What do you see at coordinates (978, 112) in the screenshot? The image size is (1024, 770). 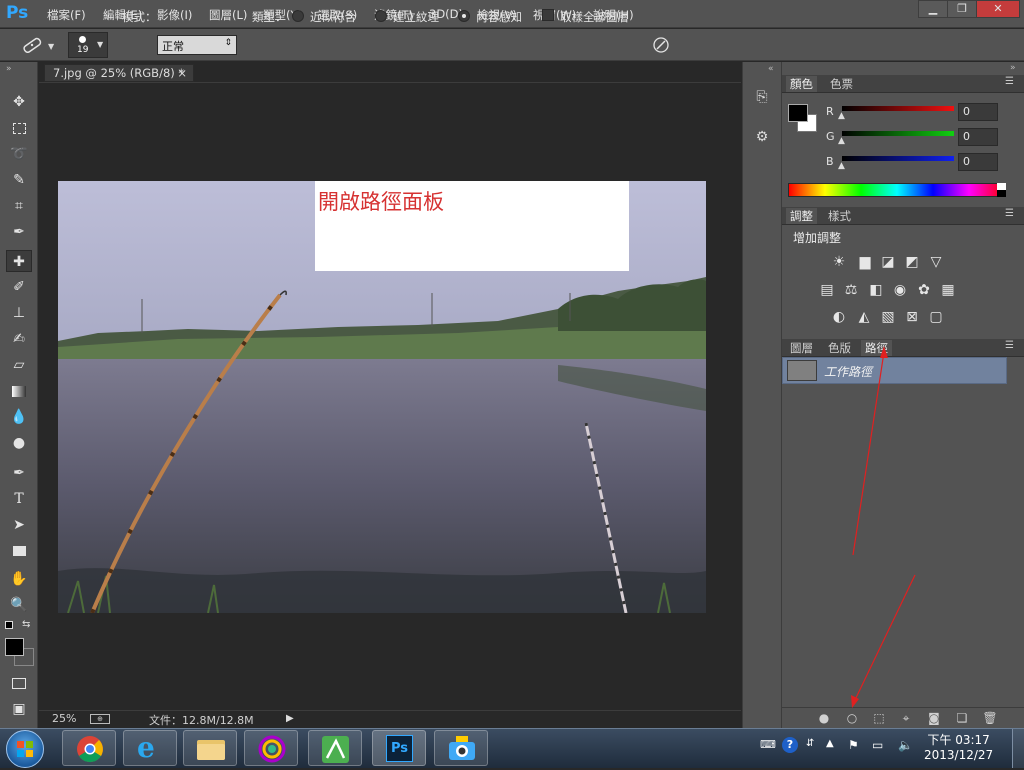 I see `red-value-field: 0` at bounding box center [978, 112].